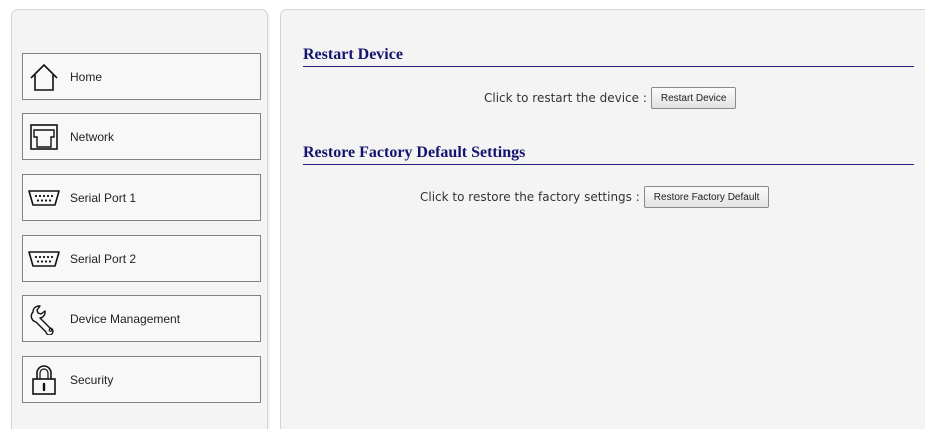 Image resolution: width=925 pixels, height=429 pixels. I want to click on sidebar-item-security: Security, so click(141, 379).